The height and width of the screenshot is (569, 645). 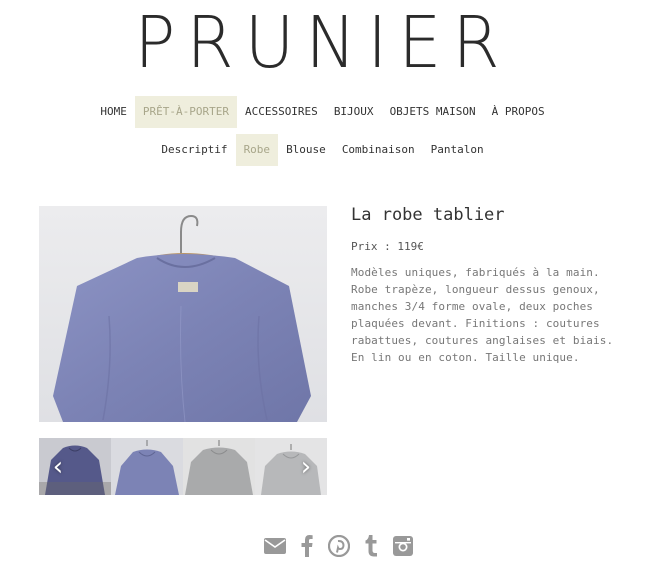 What do you see at coordinates (387, 246) in the screenshot?
I see `product-price: Prix : 119€` at bounding box center [387, 246].